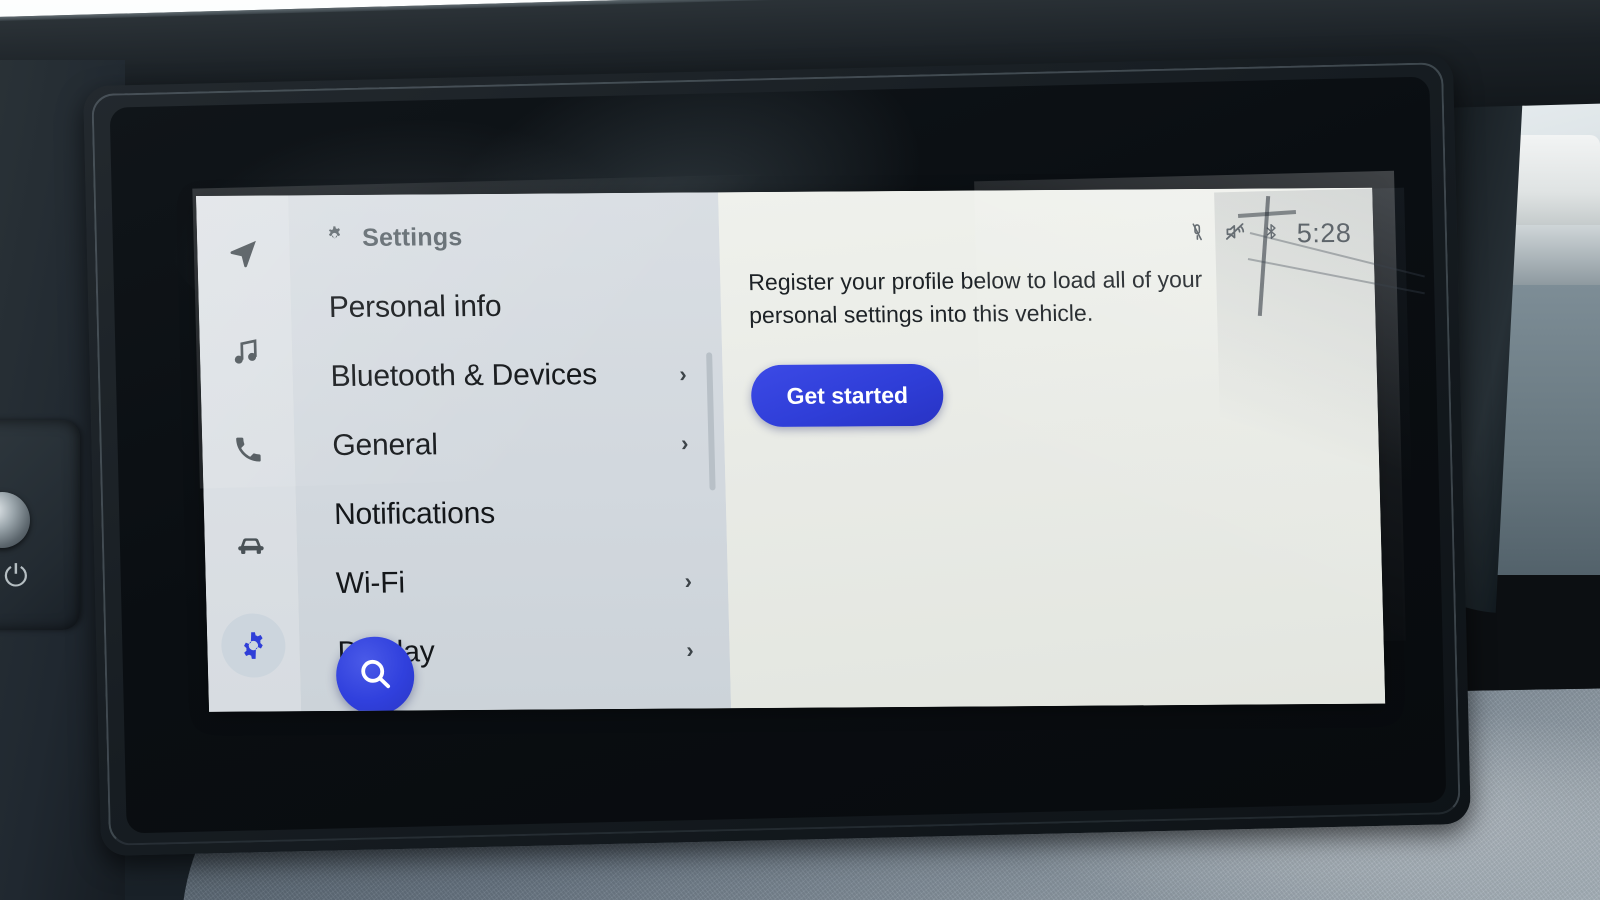 The width and height of the screenshot is (1600, 900). Describe the element at coordinates (464, 375) in the screenshot. I see `list-item-label: Bluetooth & Devices` at that location.